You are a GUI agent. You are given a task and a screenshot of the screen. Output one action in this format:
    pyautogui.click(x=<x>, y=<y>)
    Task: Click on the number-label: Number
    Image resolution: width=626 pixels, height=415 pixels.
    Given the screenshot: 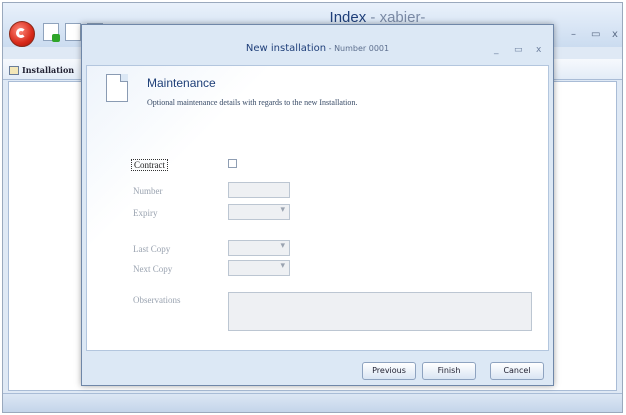 What is the action you would take?
    pyautogui.click(x=148, y=191)
    